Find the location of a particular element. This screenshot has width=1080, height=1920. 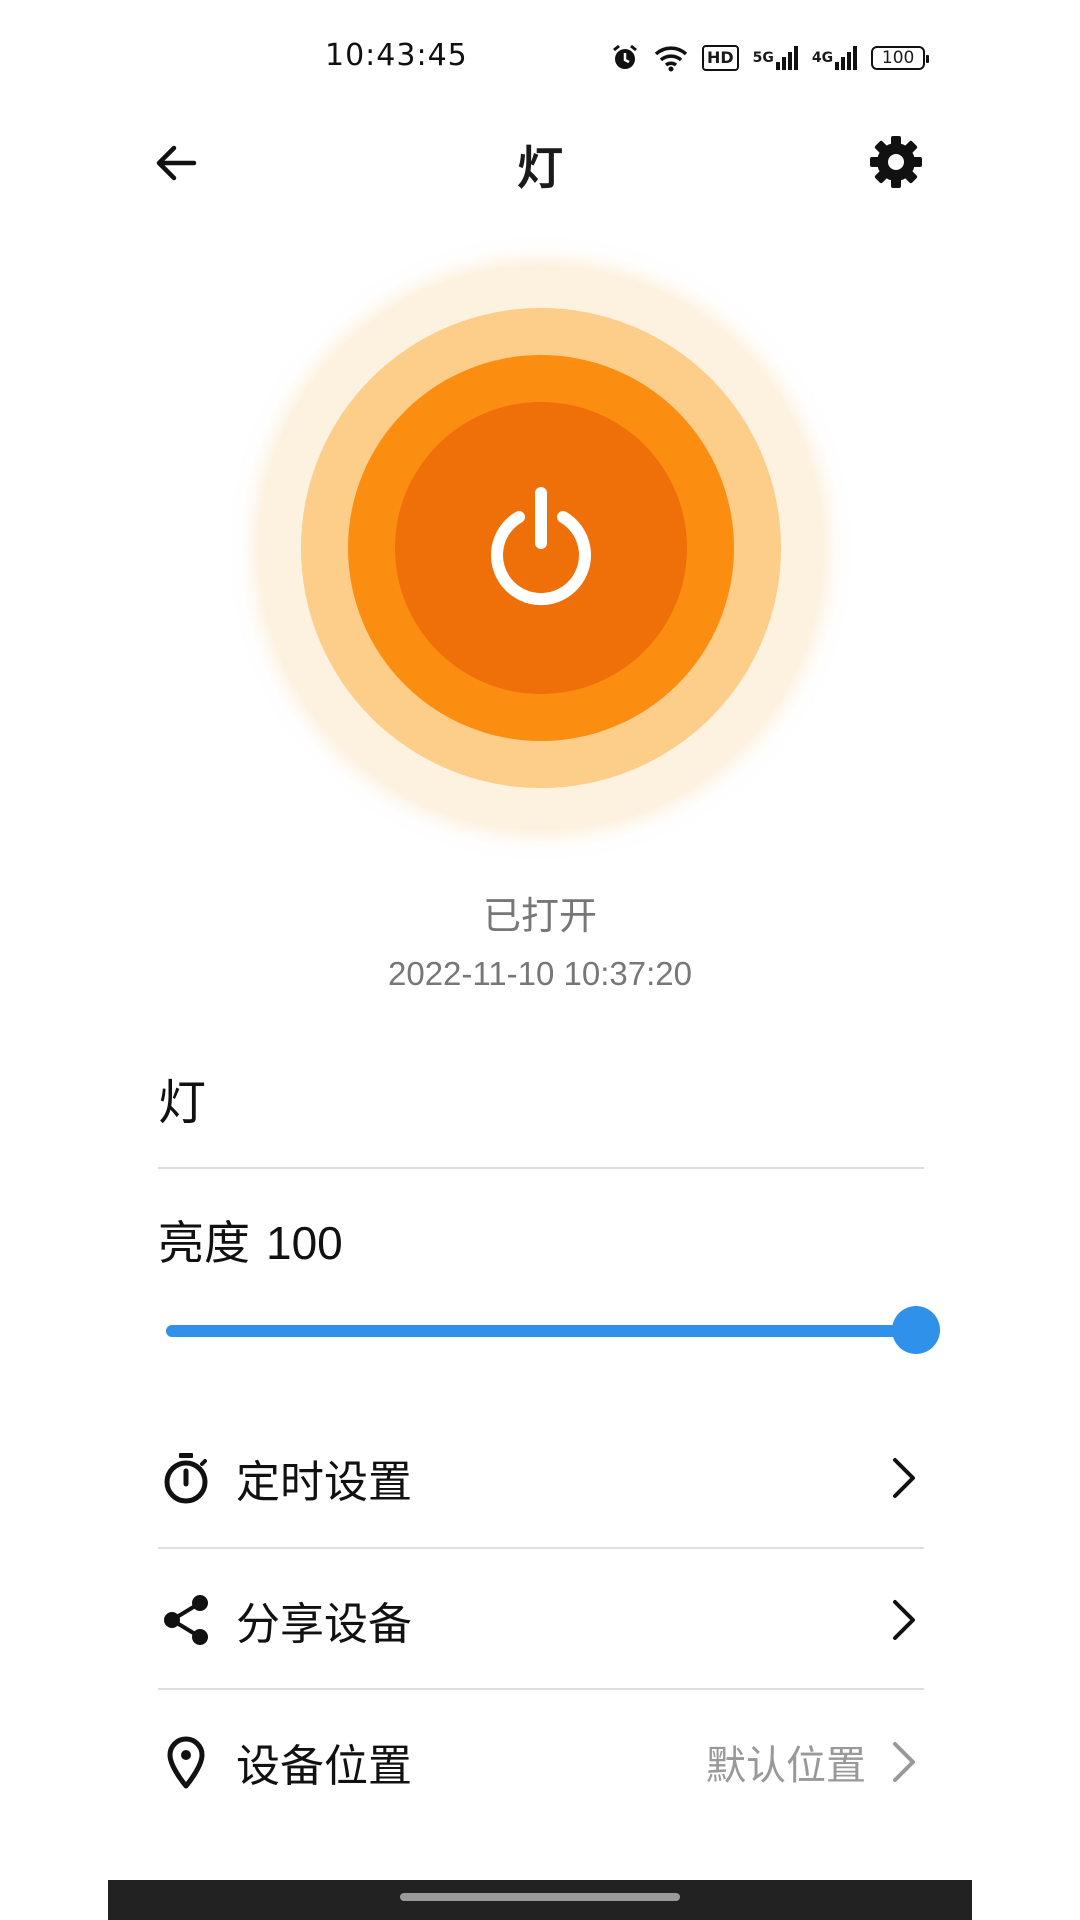

alarm-icon is located at coordinates (625, 58).